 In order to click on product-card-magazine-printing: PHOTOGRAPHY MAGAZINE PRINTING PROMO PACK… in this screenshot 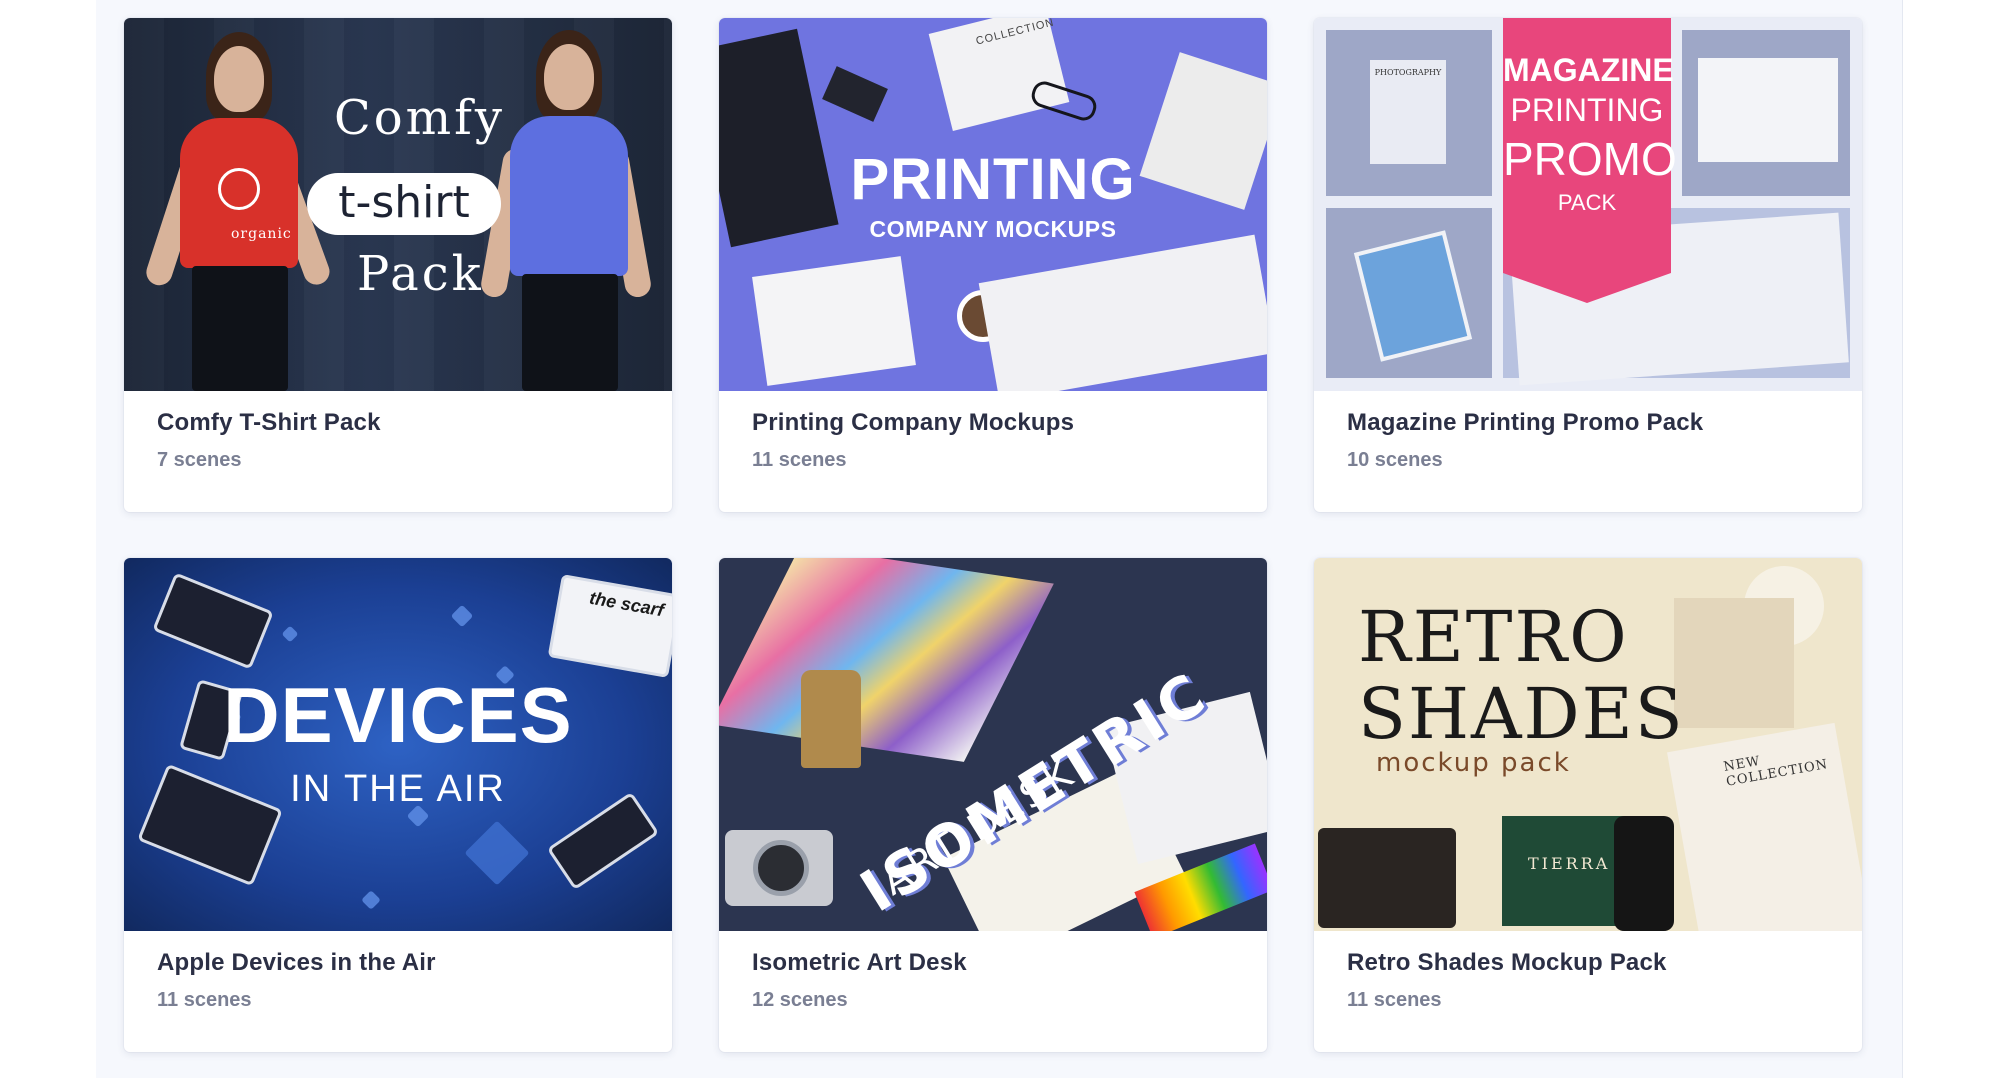, I will do `click(1588, 265)`.